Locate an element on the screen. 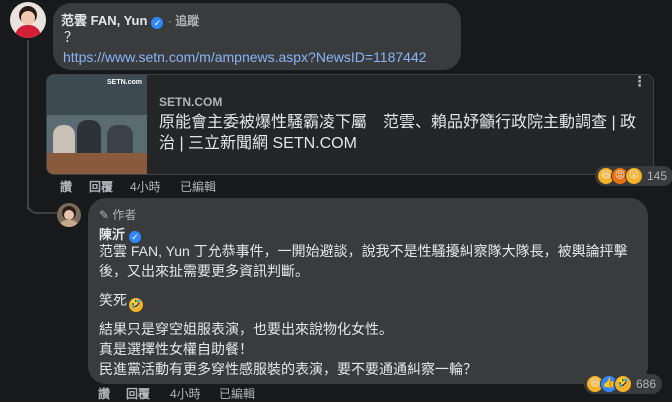  reaction-summary: 😆 😡 😮 145 is located at coordinates (633, 176).